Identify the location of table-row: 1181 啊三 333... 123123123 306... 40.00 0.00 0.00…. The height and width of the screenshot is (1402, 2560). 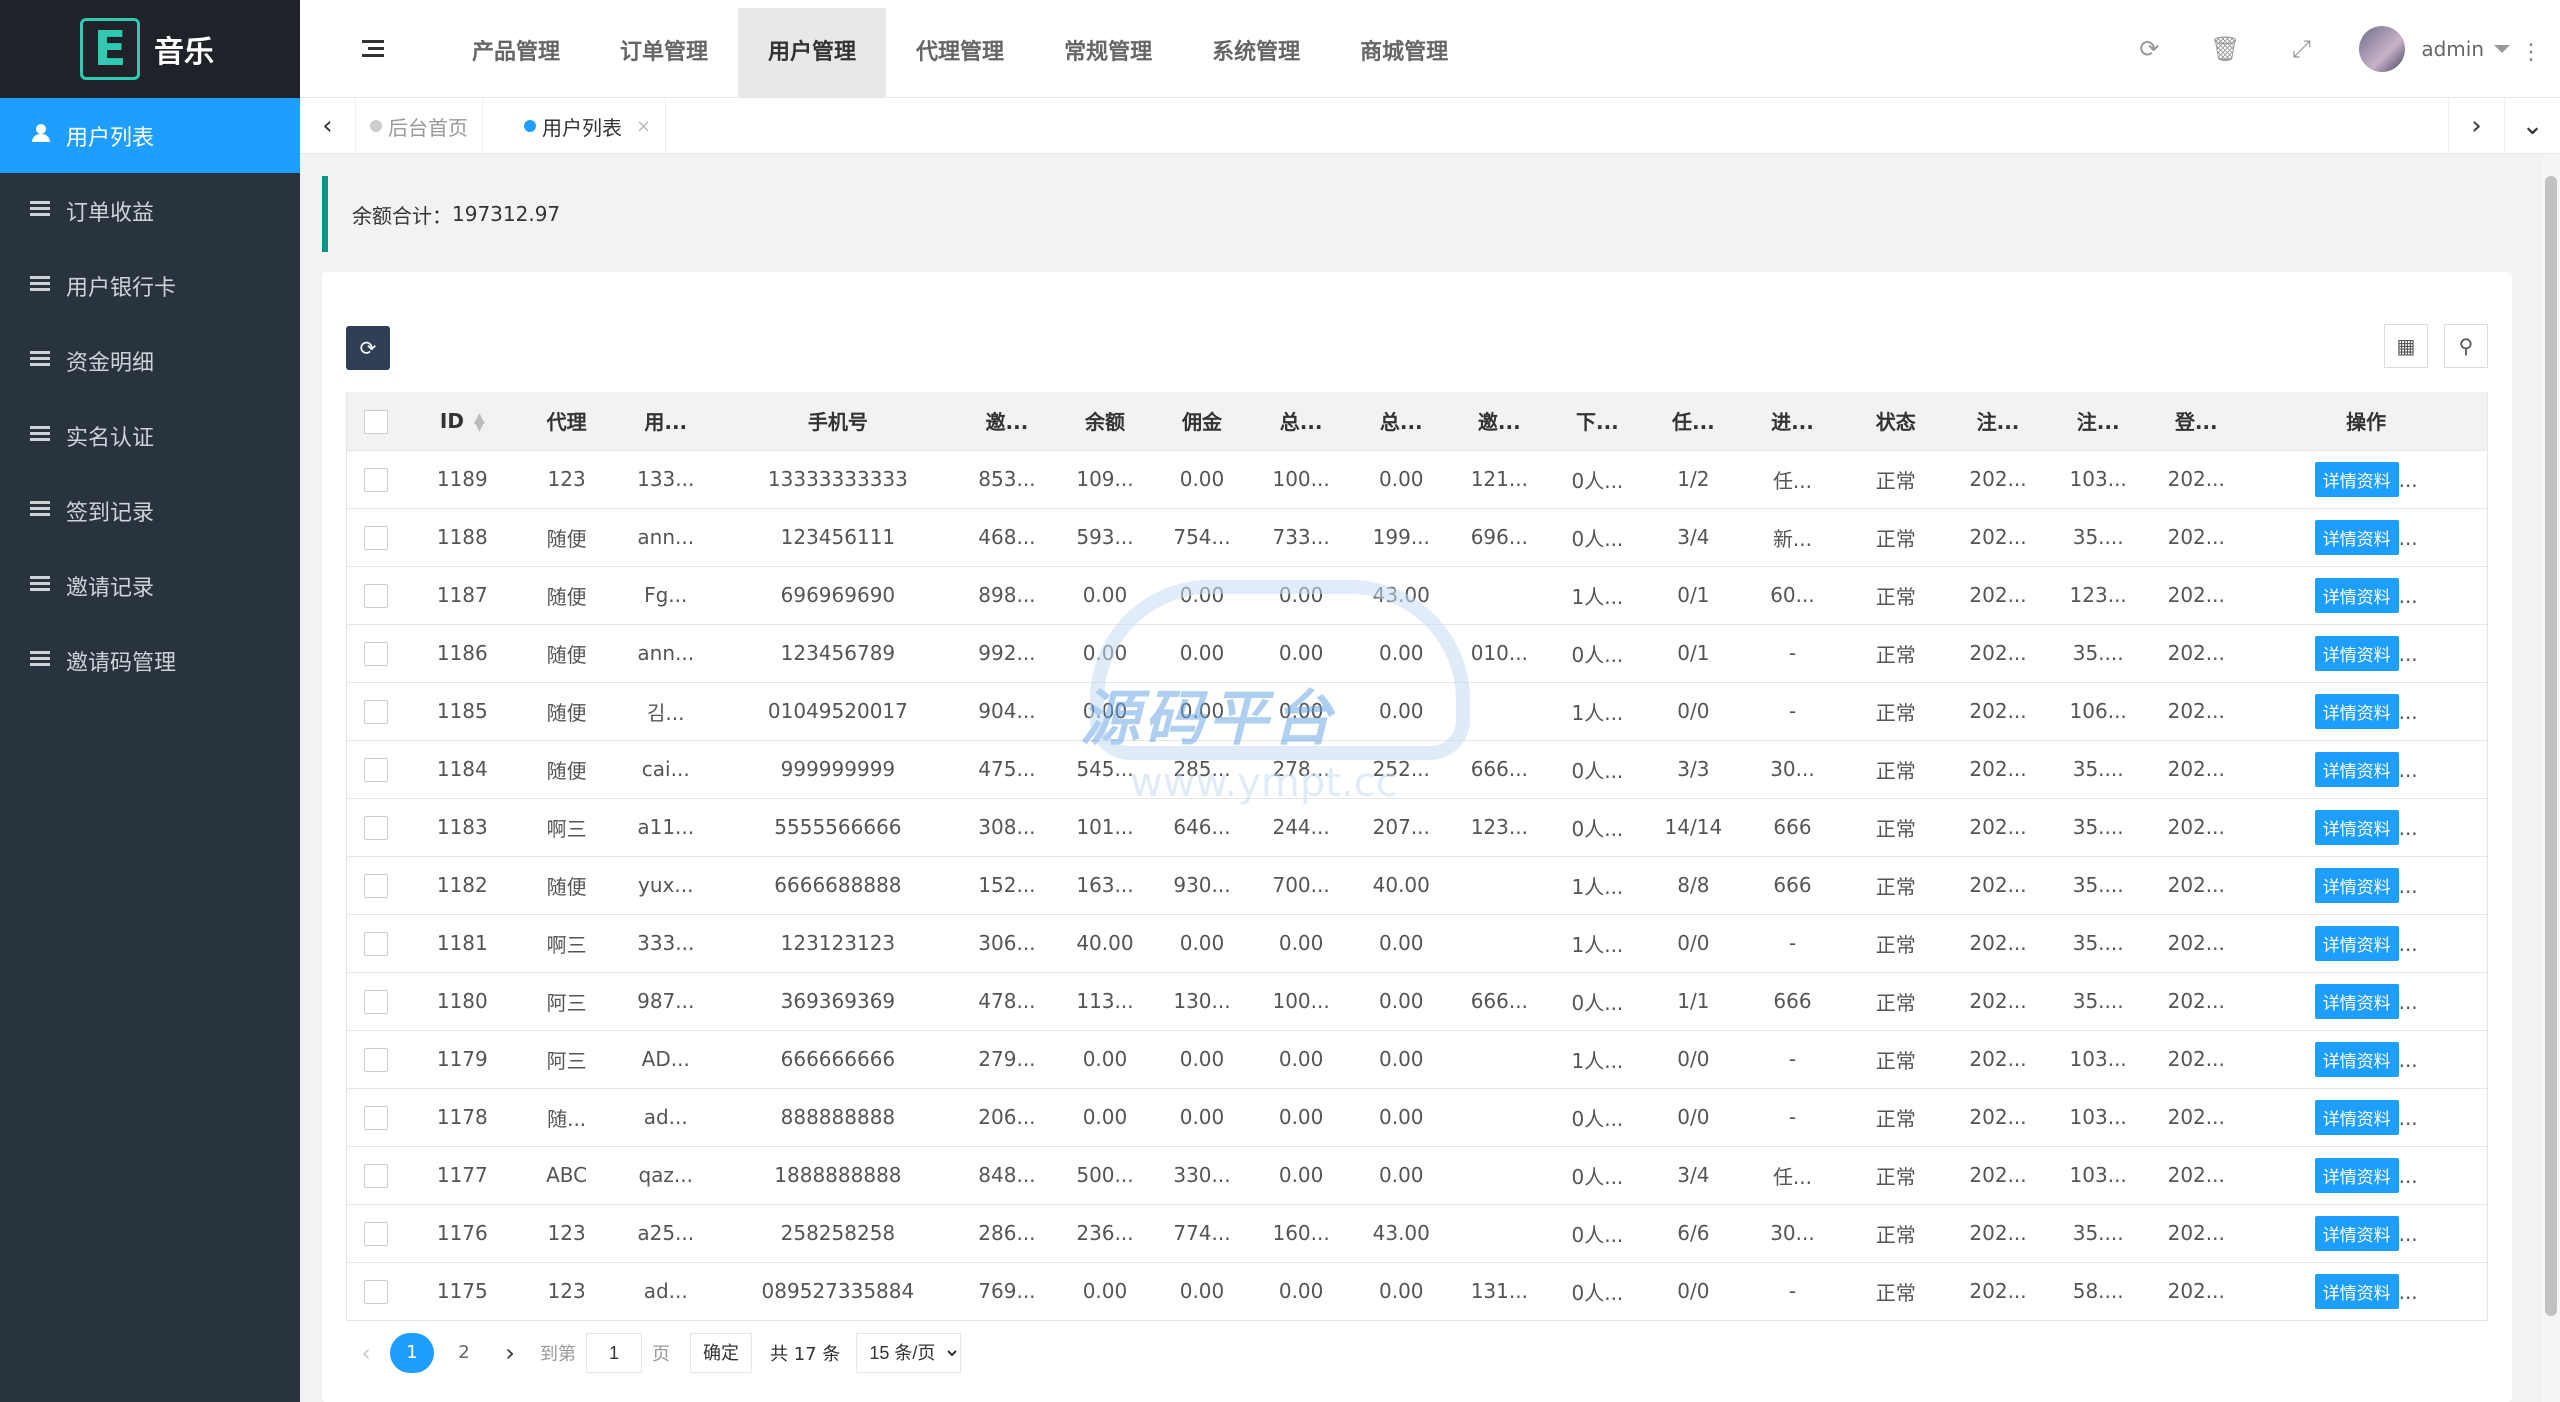
(1417, 943).